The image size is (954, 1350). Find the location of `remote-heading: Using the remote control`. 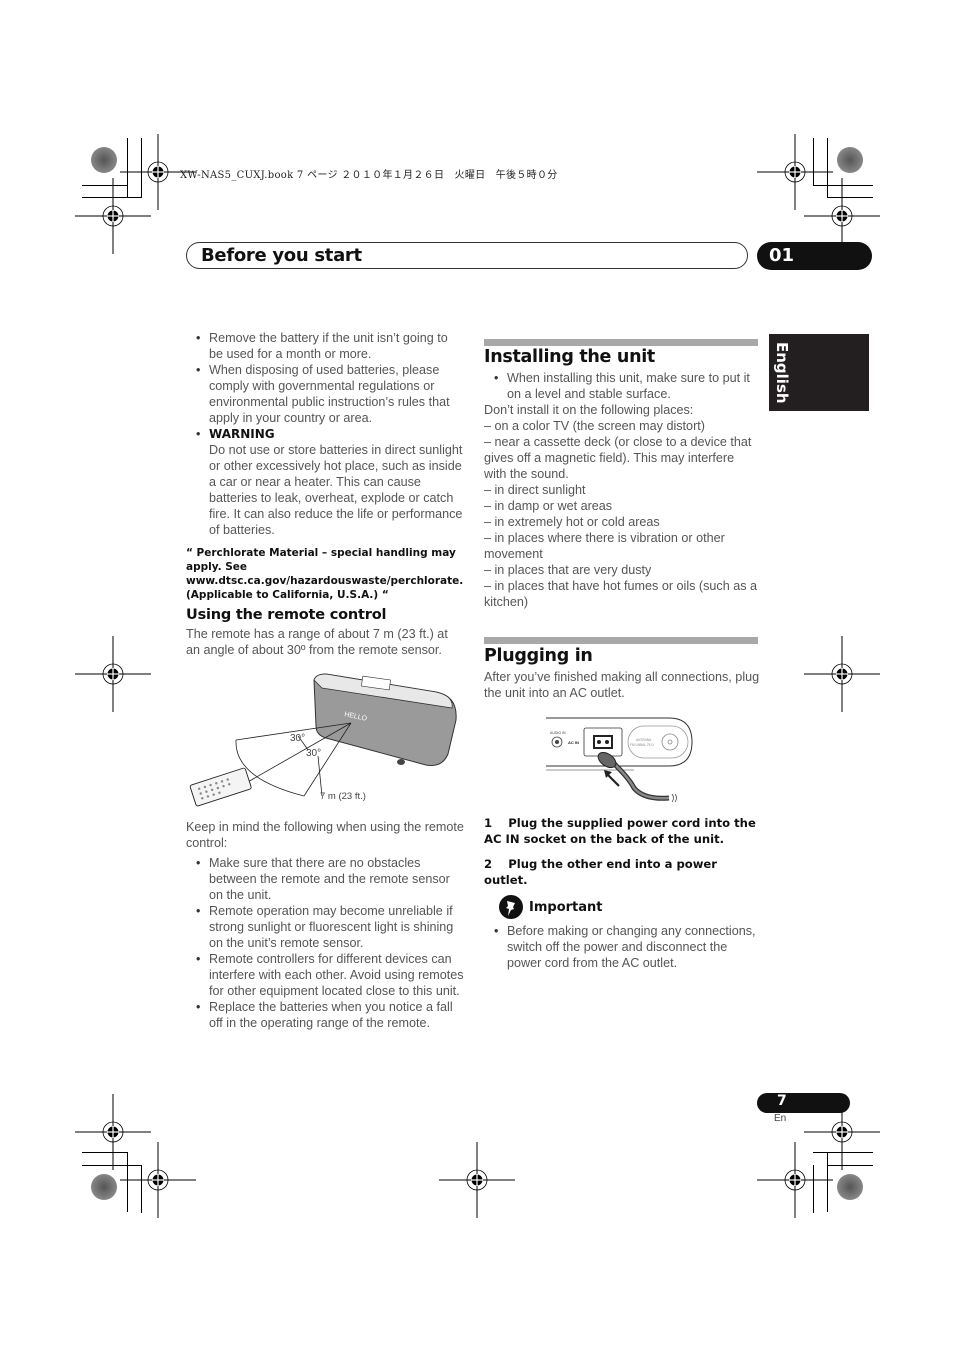

remote-heading: Using the remote control is located at coordinates (286, 615).